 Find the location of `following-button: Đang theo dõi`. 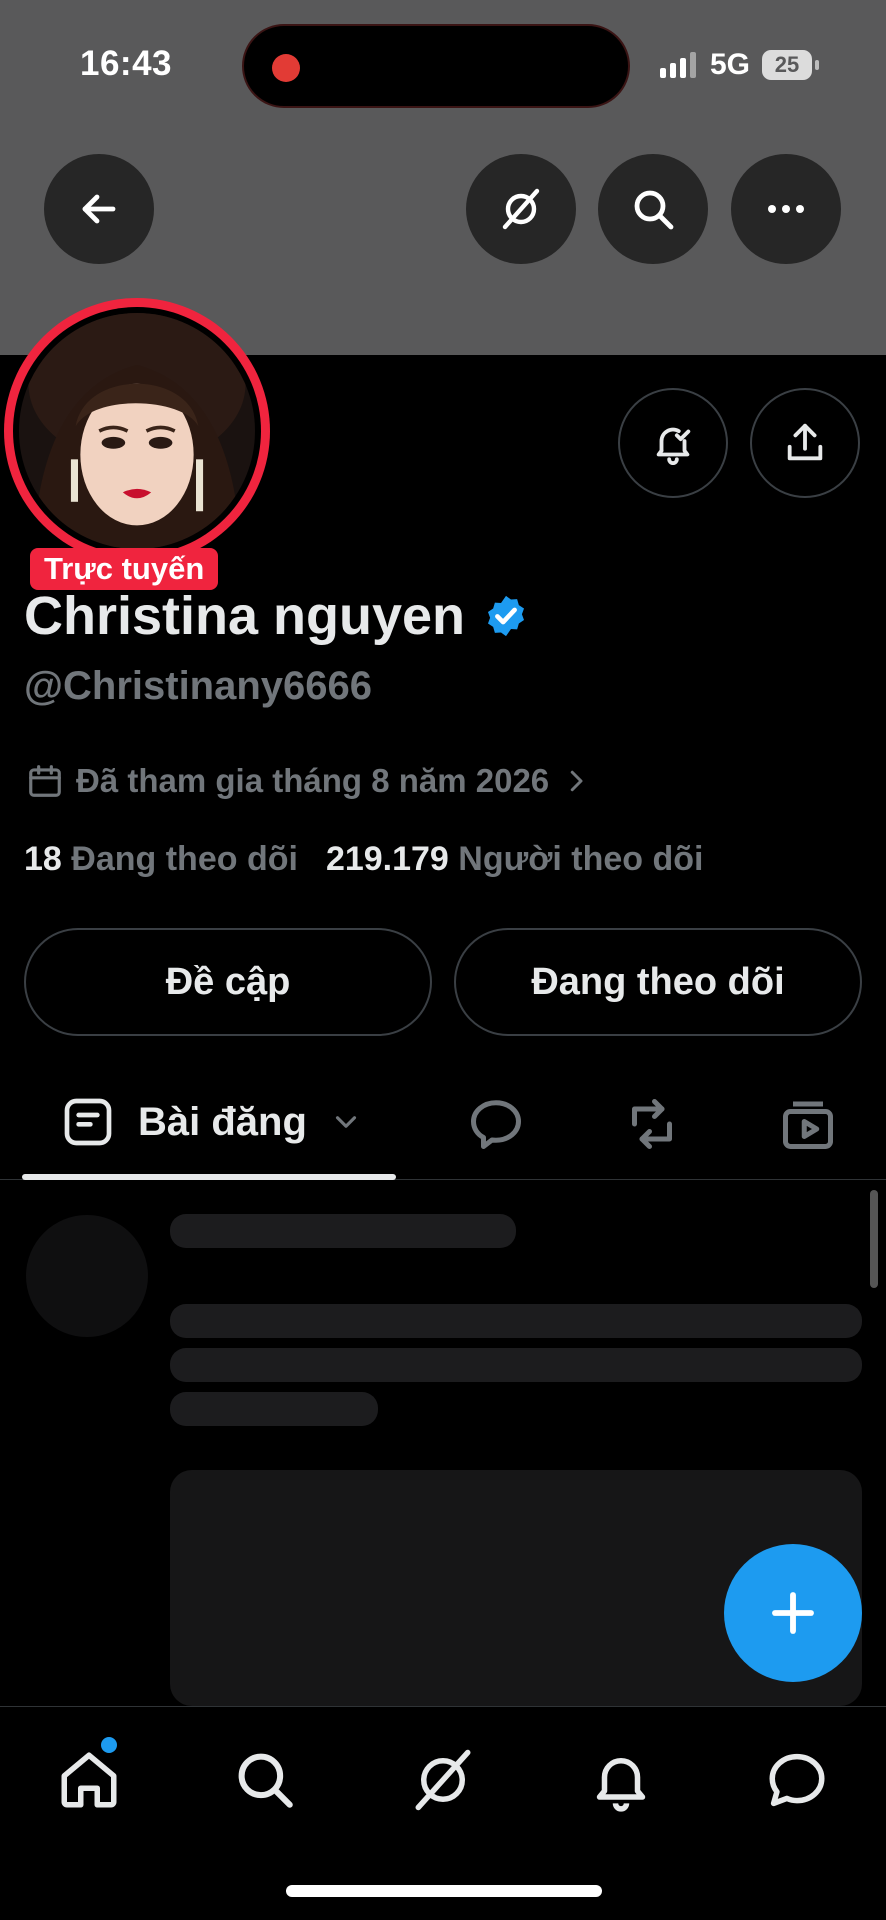

following-button: Đang theo dõi is located at coordinates (658, 982).